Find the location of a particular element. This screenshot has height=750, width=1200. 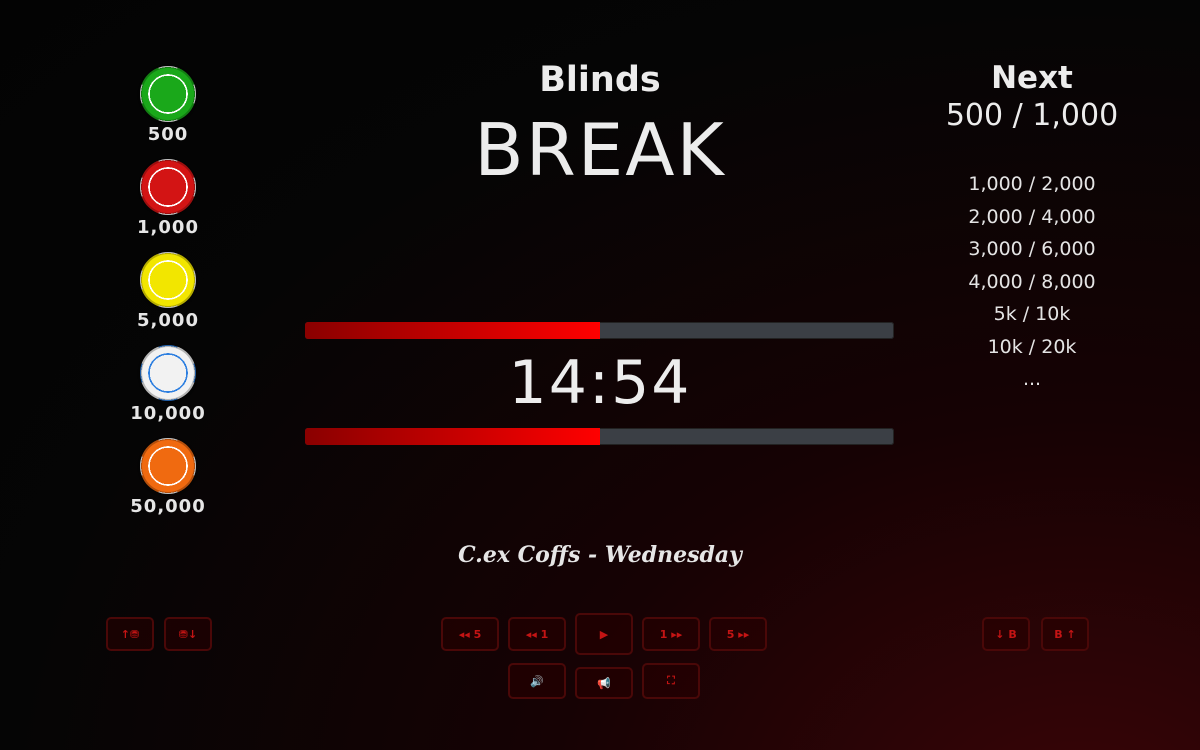

play-button: ▶ is located at coordinates (604, 634).